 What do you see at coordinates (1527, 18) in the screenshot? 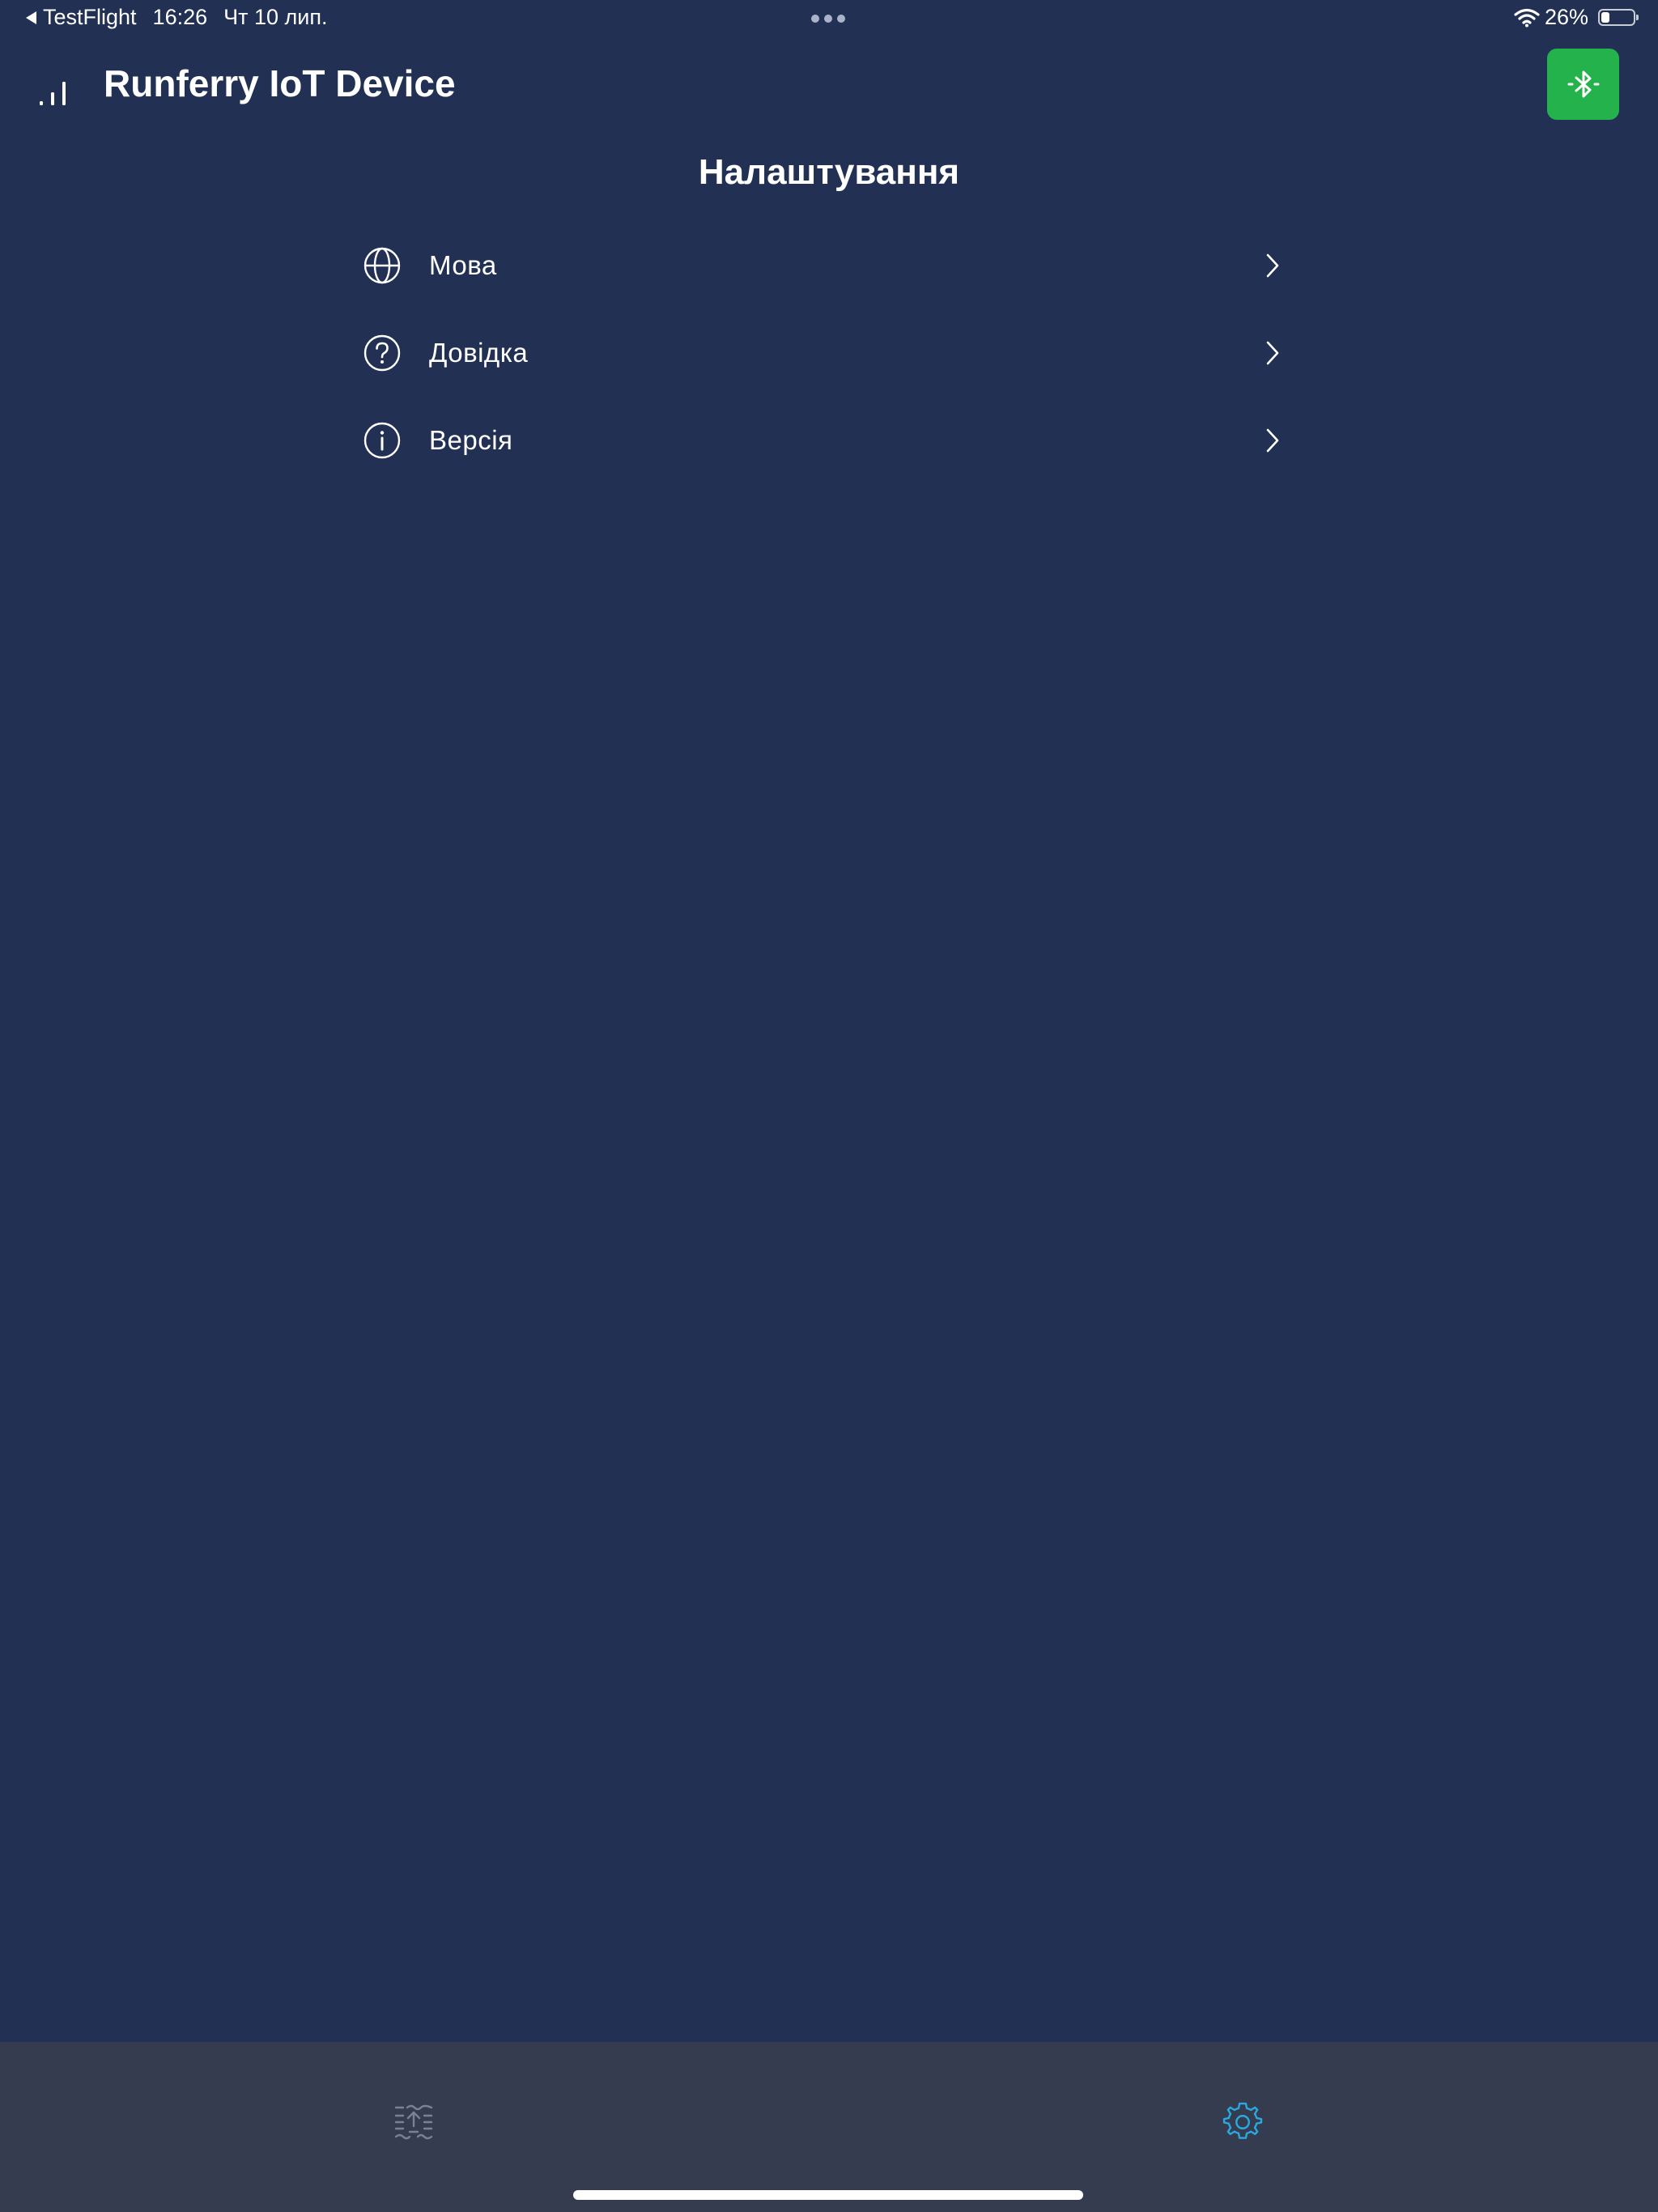
I see `wifi-icon` at bounding box center [1527, 18].